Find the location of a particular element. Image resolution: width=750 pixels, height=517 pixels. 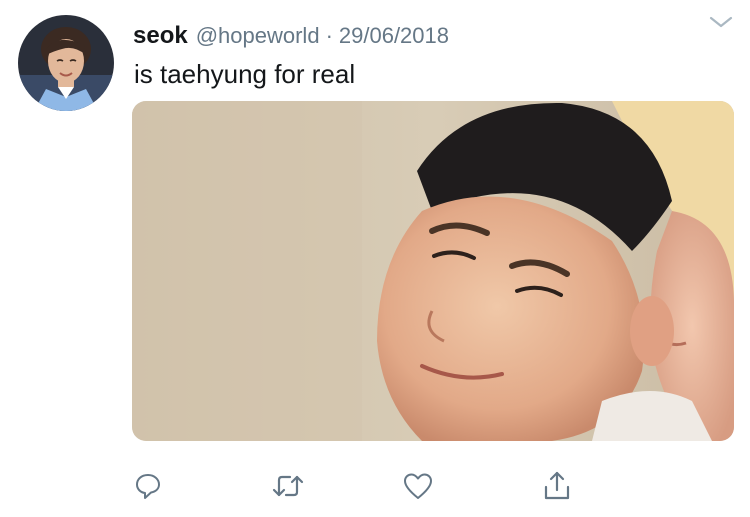

tweet-header: seok @hopeworld · 29/06/2018 is located at coordinates (291, 39).